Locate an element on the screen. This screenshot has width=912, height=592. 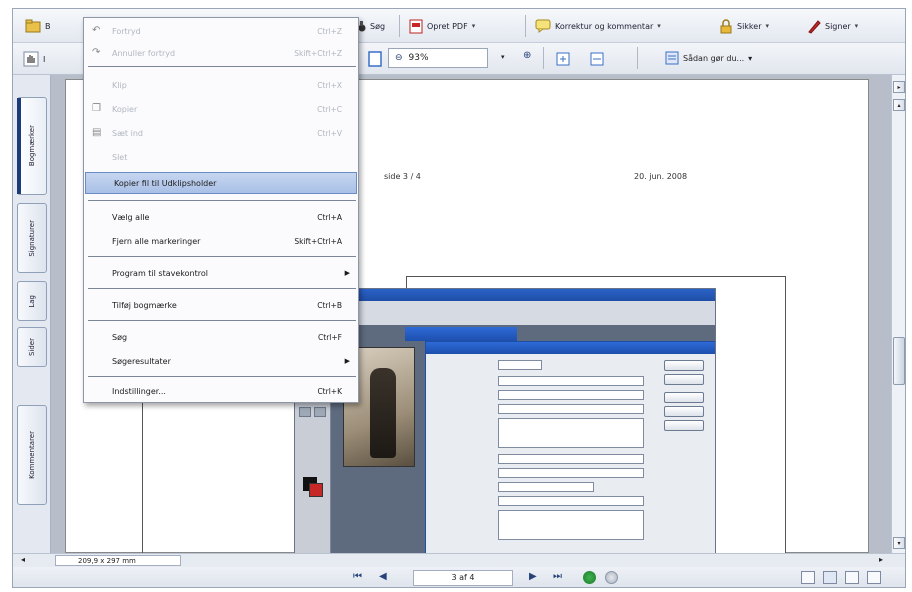
menu-item-spell-checker: Program til stavekontrol ▶ is located at coordinates (221, 273).